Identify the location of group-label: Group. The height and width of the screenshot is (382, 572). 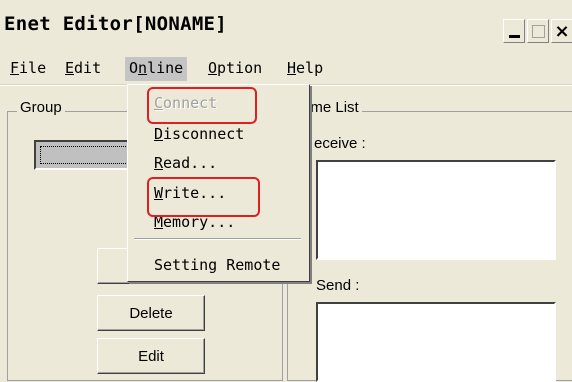
(41, 107).